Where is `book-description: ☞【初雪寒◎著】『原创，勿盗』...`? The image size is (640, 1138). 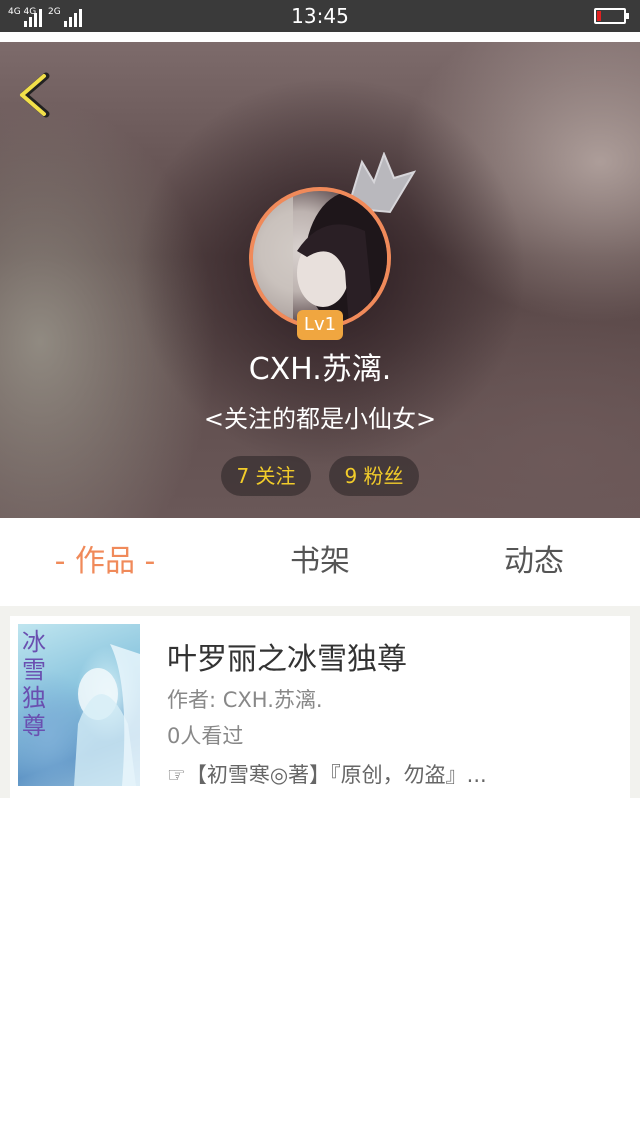
book-description: ☞【初雪寒◎著】『原创，勿盗』... is located at coordinates (327, 775).